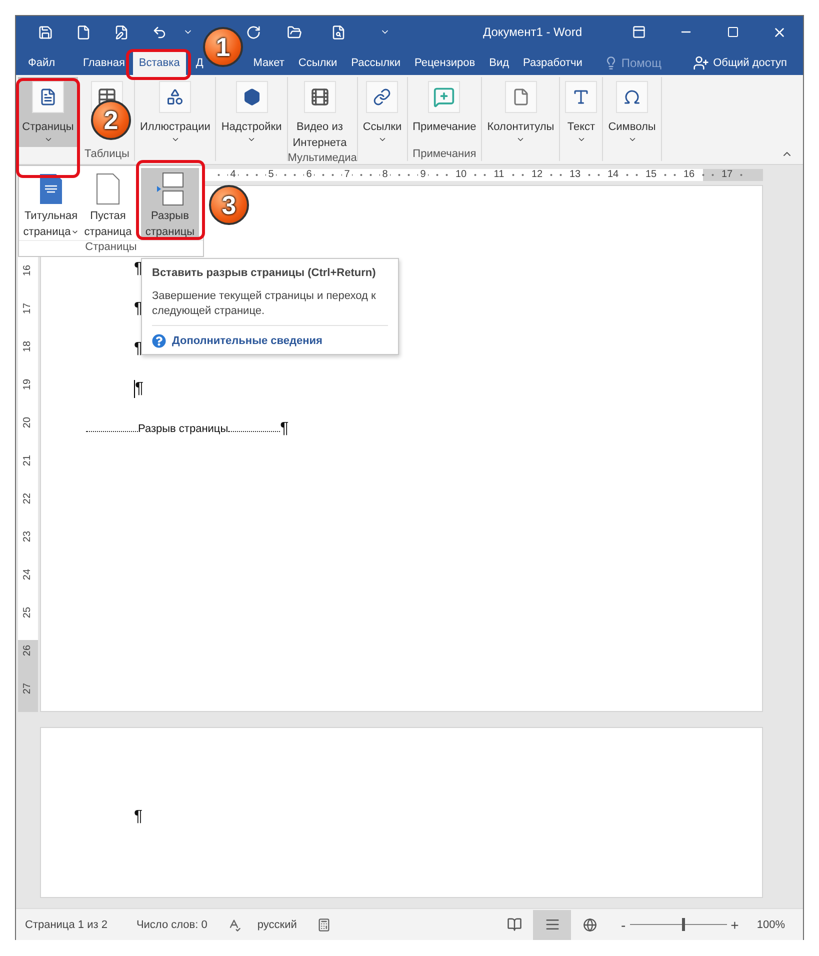 The height and width of the screenshot is (956, 819). I want to click on link-icon, so click(382, 97).